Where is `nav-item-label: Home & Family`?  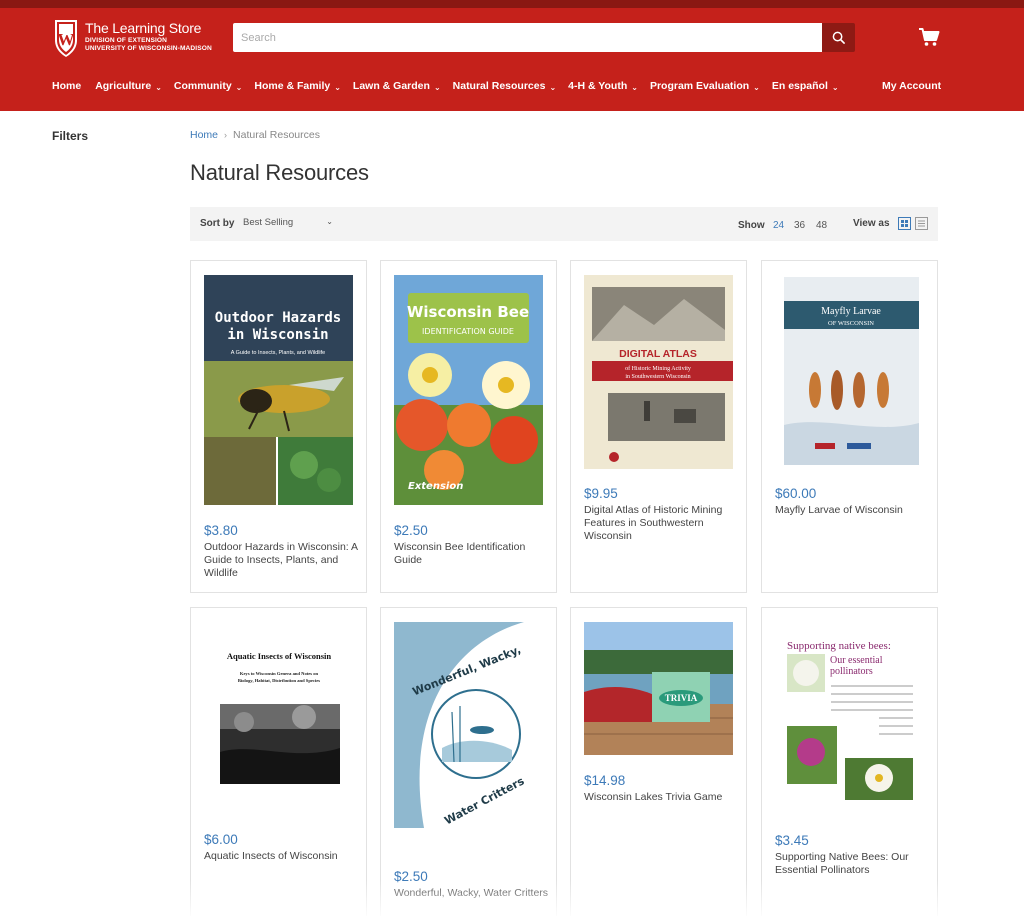 nav-item-label: Home & Family is located at coordinates (292, 86).